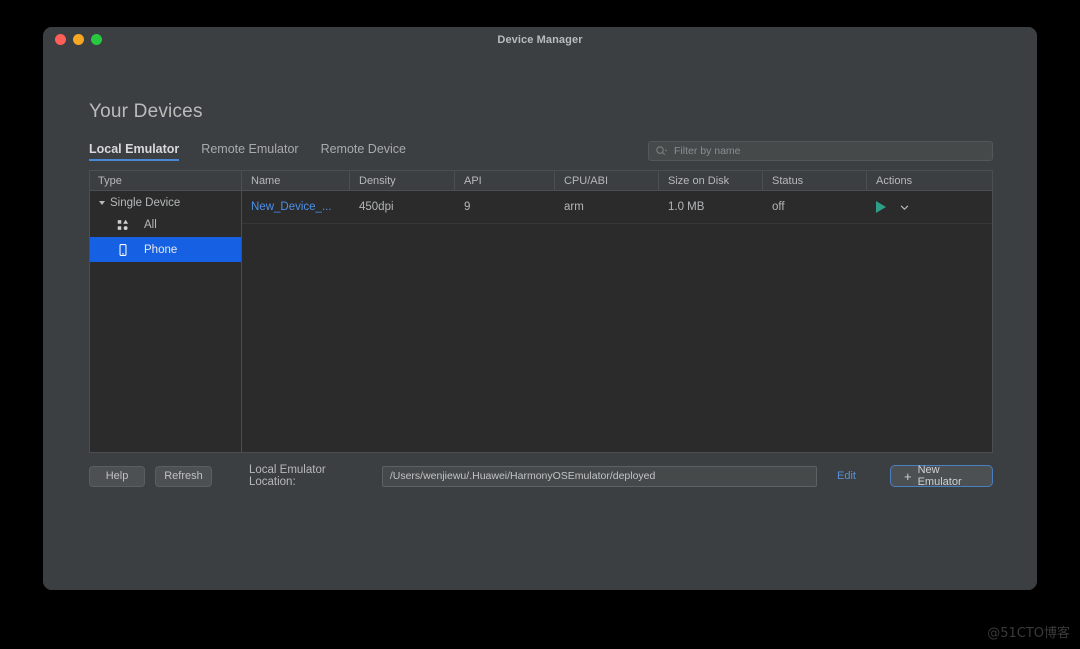 The image size is (1080, 649). What do you see at coordinates (607, 180) in the screenshot?
I see `column-header-cpu-abi: CPU/ABI` at bounding box center [607, 180].